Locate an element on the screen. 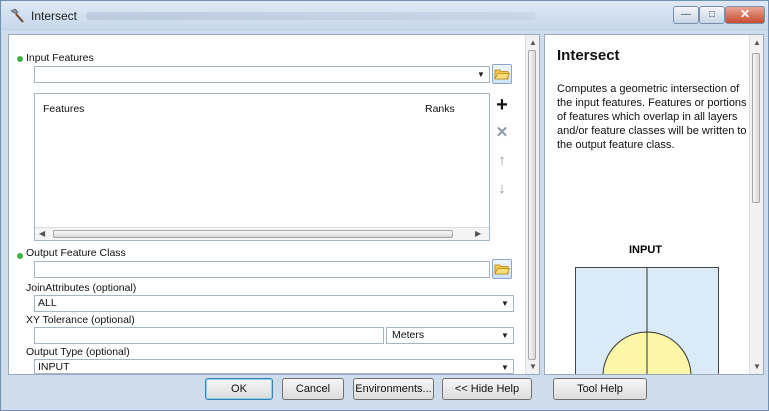 This screenshot has width=769, height=411. diagram-caption: INPUT is located at coordinates (645, 250).